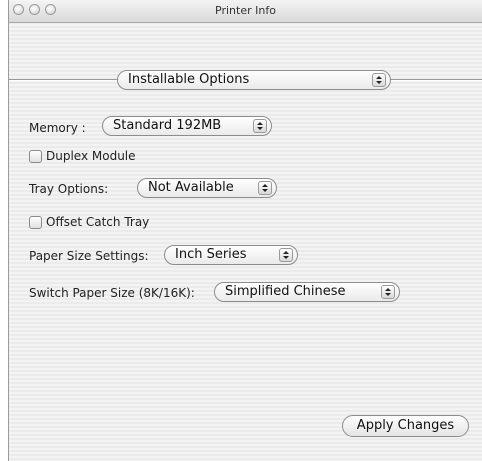 This screenshot has width=482, height=461. I want to click on paper-size-settings-label: Paper Size Settings:, so click(89, 256).